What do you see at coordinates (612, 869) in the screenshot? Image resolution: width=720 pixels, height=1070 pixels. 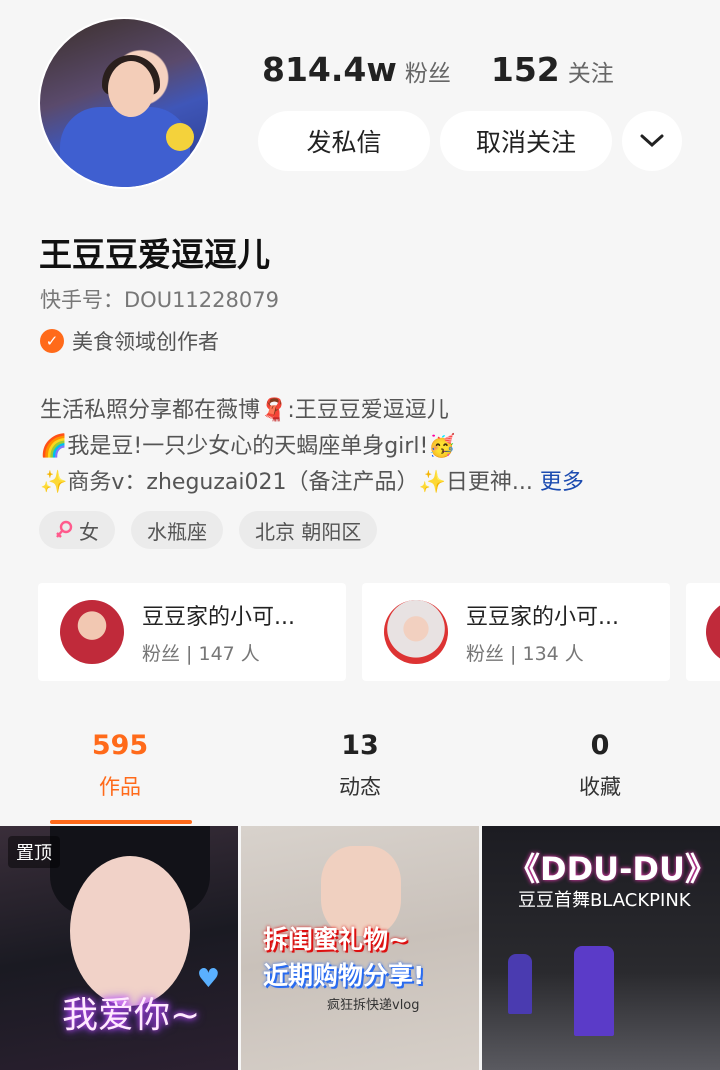 I see `video-title: 《DDU-DU》` at bounding box center [612, 869].